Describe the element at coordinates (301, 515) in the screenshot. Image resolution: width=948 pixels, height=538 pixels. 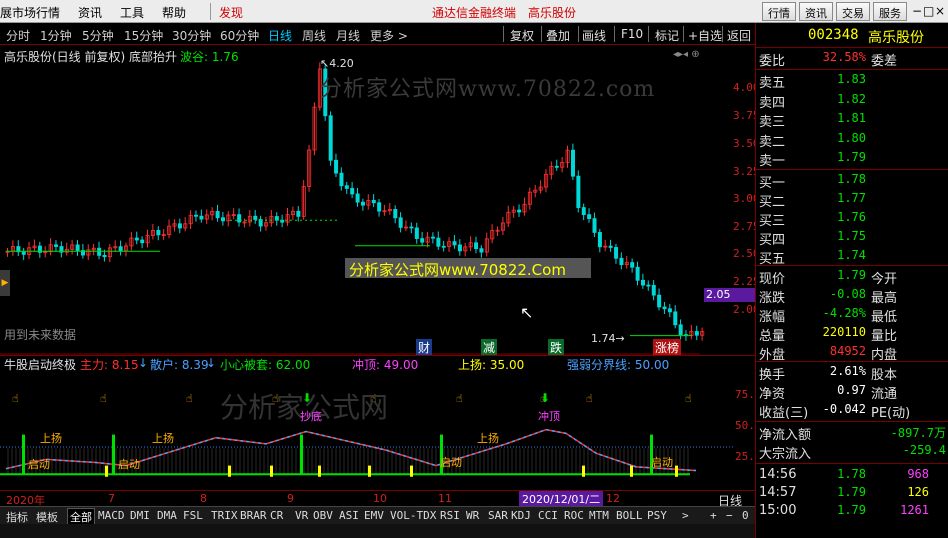
I see `tab-10: VR` at that location.